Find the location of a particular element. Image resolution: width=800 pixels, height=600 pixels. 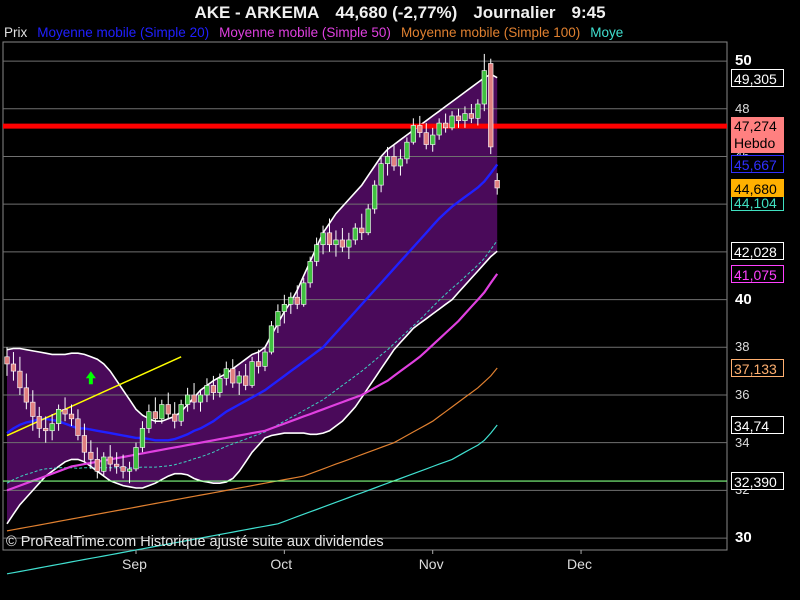

x-tick-label: Sep is located at coordinates (134, 564).